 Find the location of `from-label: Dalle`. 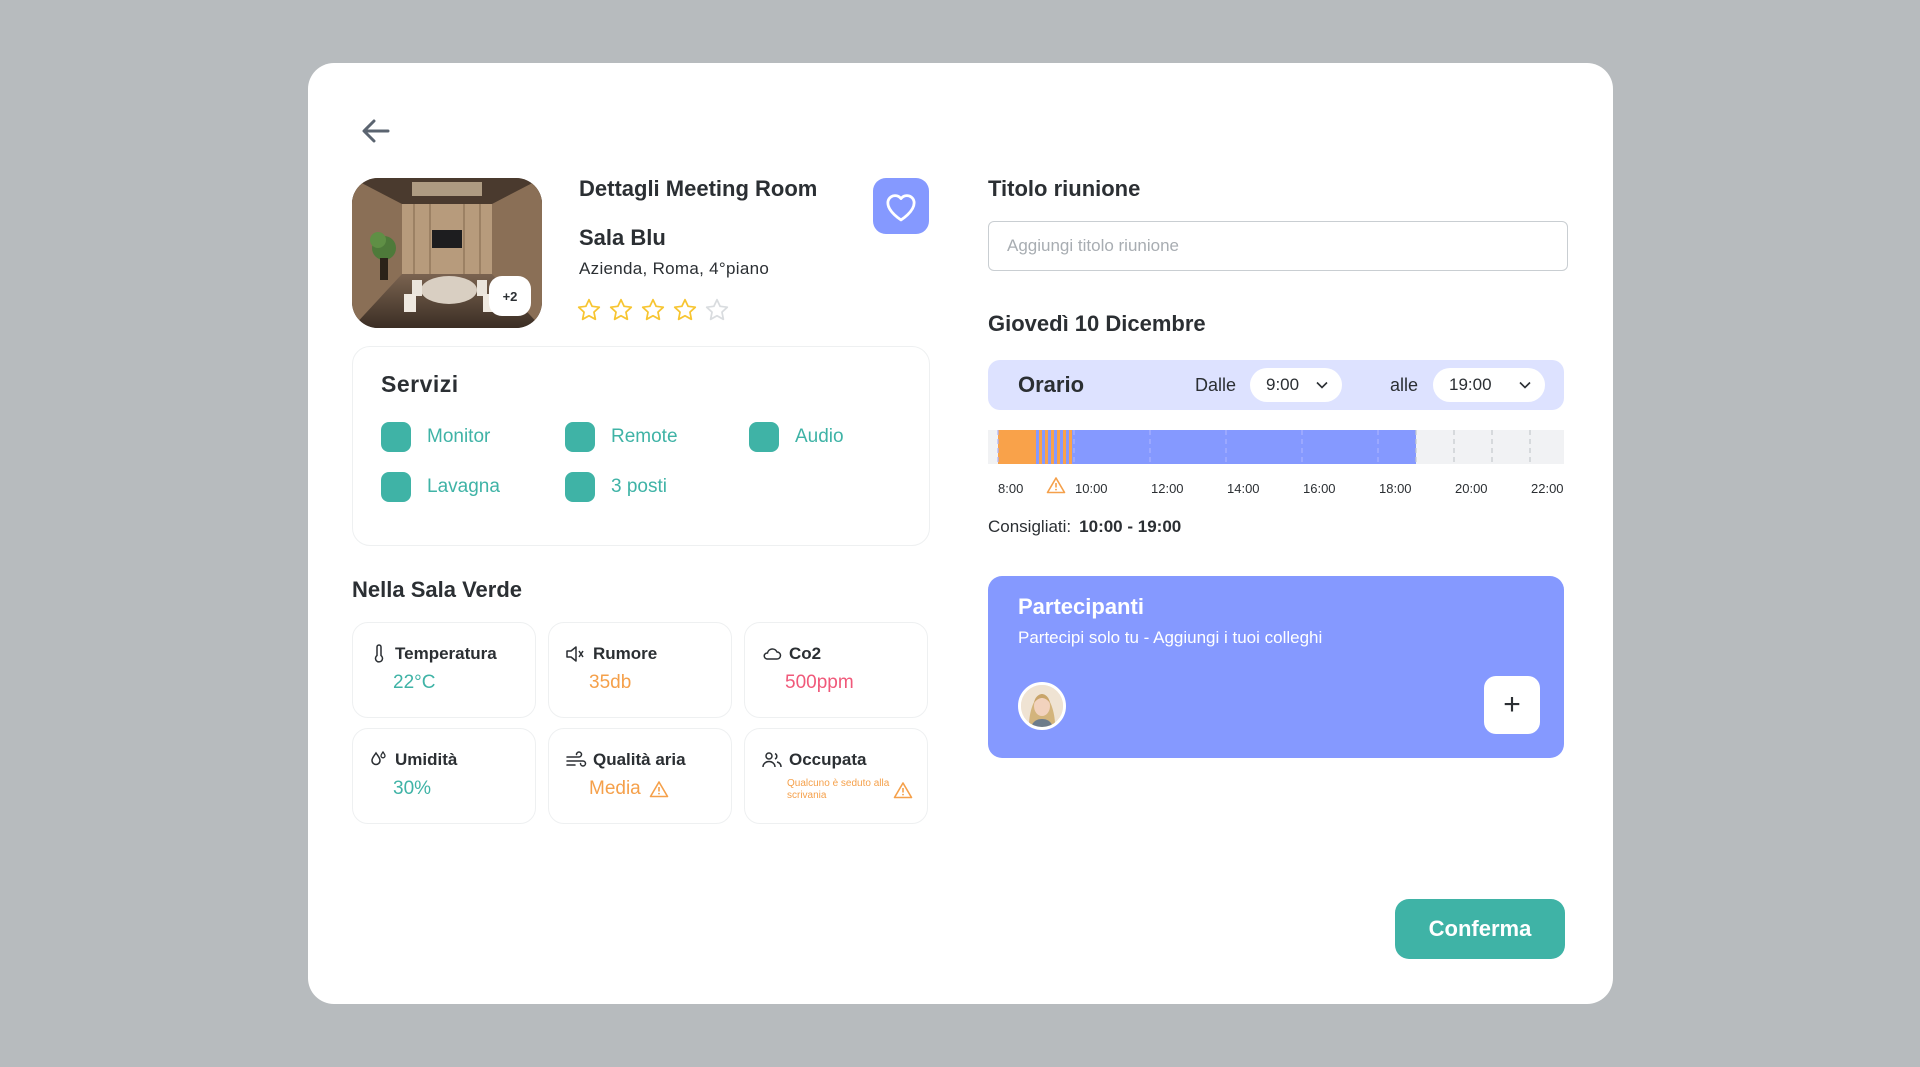

from-label: Dalle is located at coordinates (1216, 385).